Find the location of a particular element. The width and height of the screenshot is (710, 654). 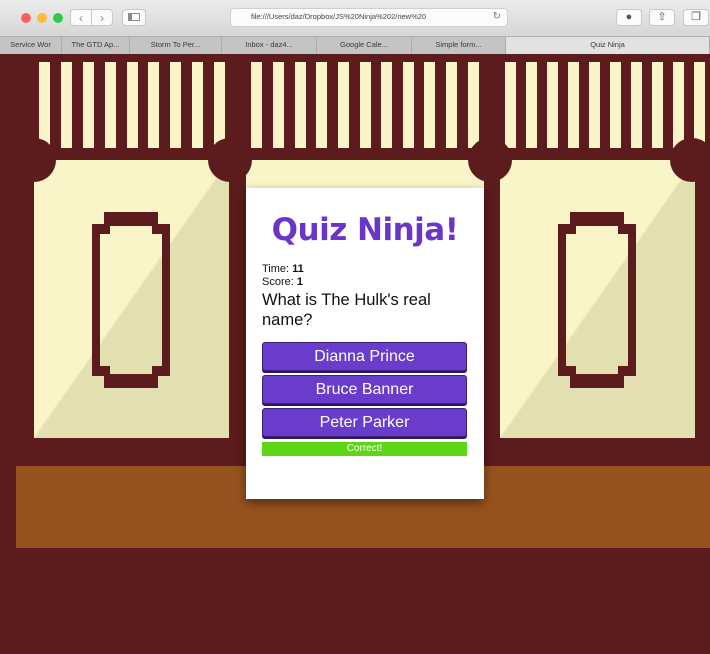

back-icon: ‹ is located at coordinates (81, 18).